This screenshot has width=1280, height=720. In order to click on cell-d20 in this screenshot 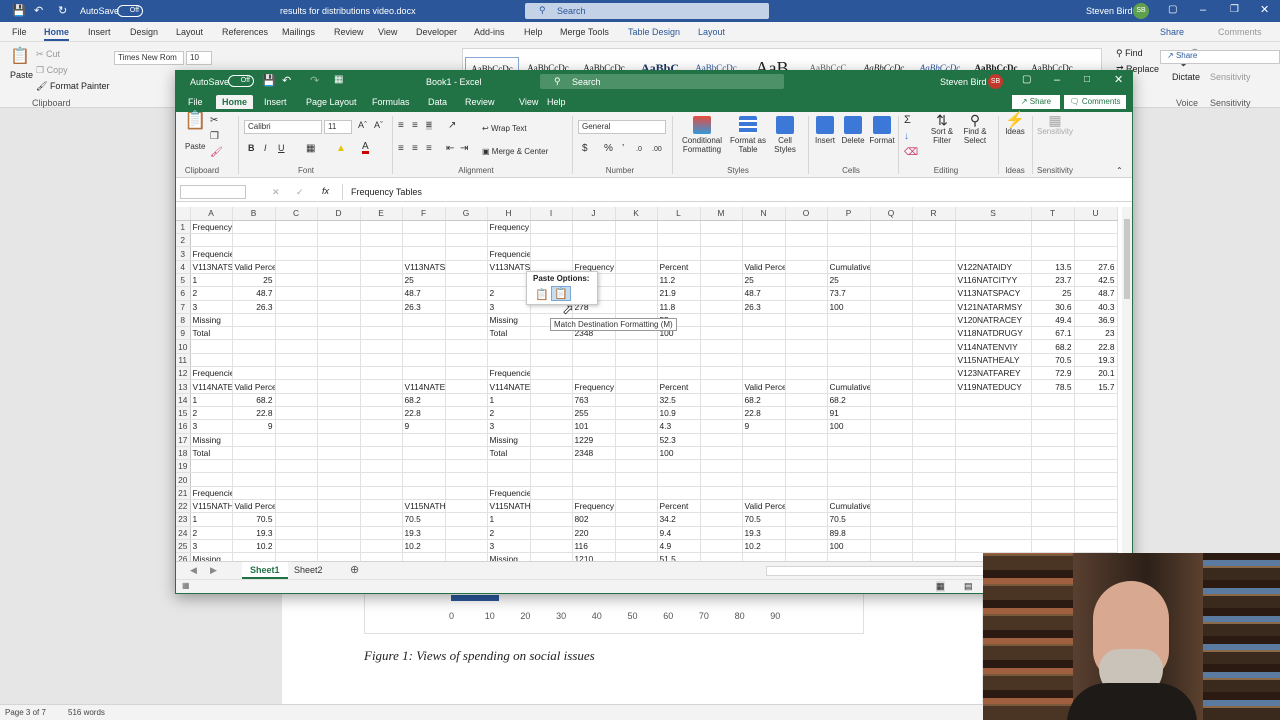, I will do `click(339, 479)`.